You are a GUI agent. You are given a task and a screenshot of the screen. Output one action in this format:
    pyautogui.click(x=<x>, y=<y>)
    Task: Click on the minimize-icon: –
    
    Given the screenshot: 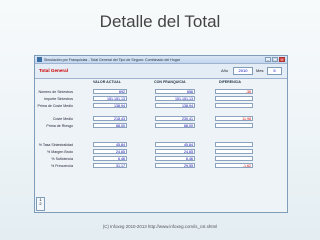 What is the action you would take?
    pyautogui.click(x=268, y=59)
    